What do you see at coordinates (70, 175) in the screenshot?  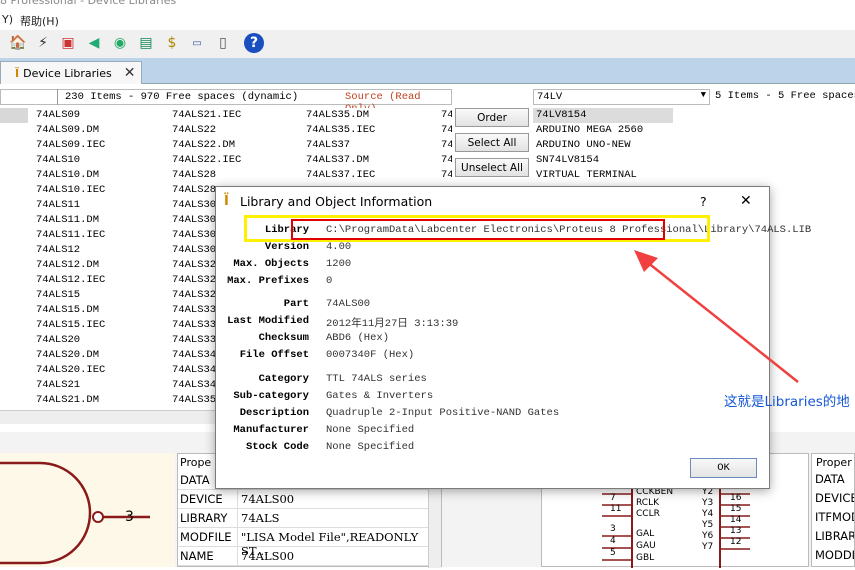 I see `list-item: 74ALS10.DM` at bounding box center [70, 175].